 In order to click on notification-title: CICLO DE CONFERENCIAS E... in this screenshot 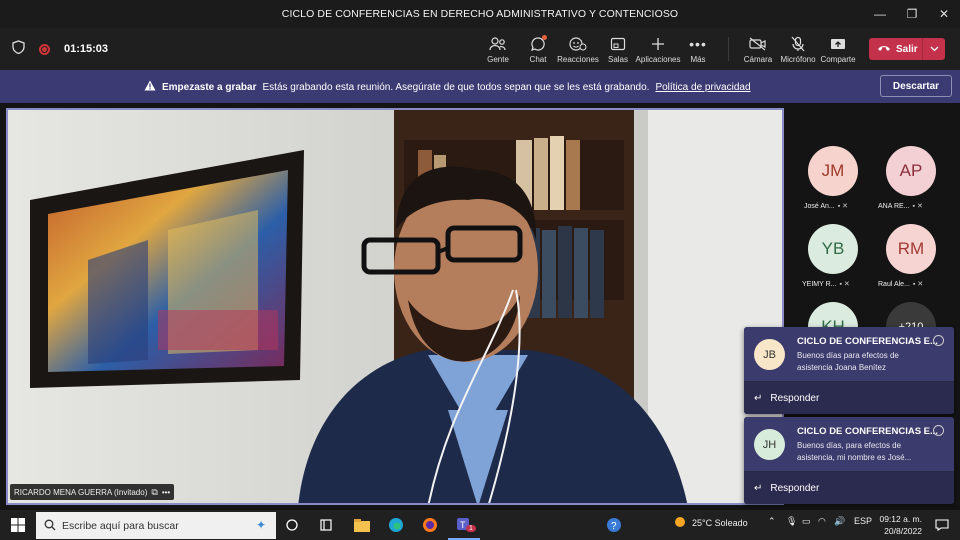, I will do `click(867, 431)`.